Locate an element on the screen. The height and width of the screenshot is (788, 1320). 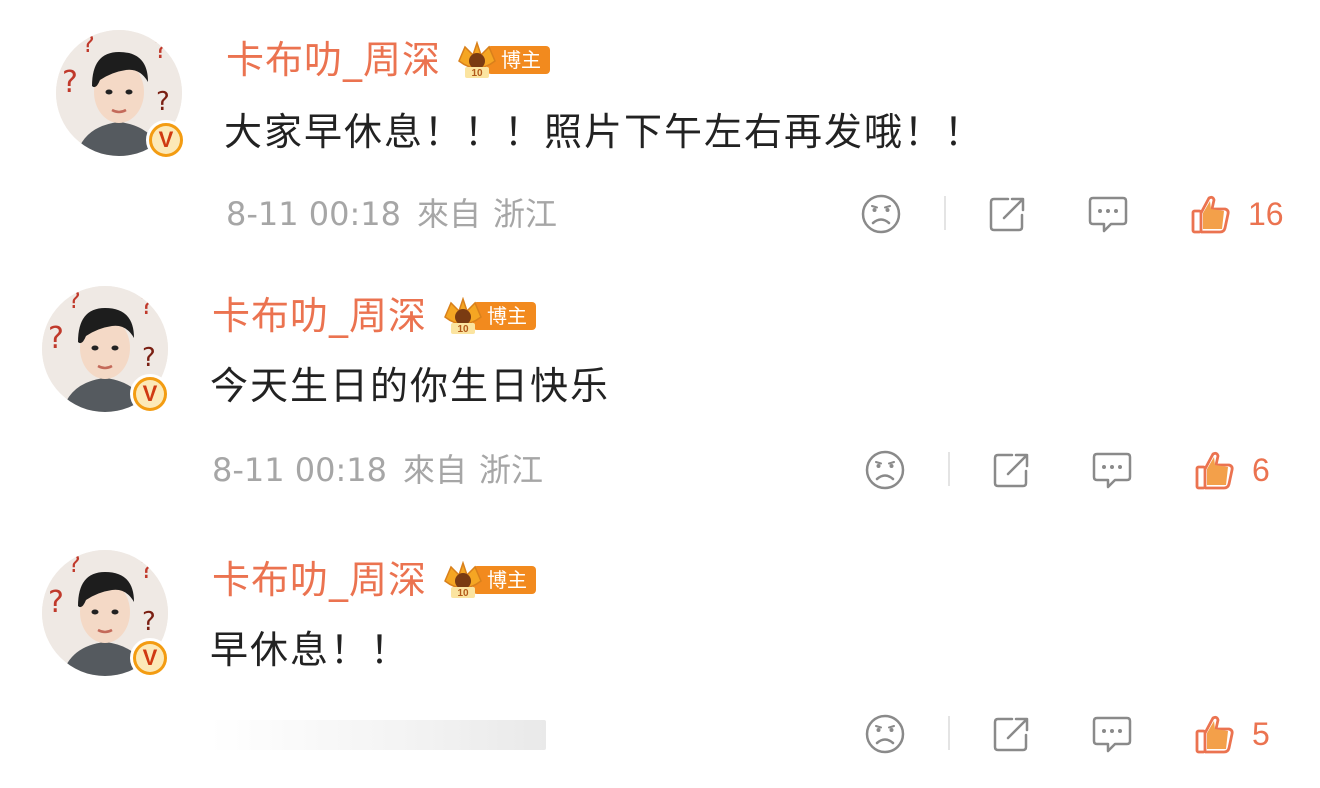
comment-actions: 5 is located at coordinates (1084, 734).